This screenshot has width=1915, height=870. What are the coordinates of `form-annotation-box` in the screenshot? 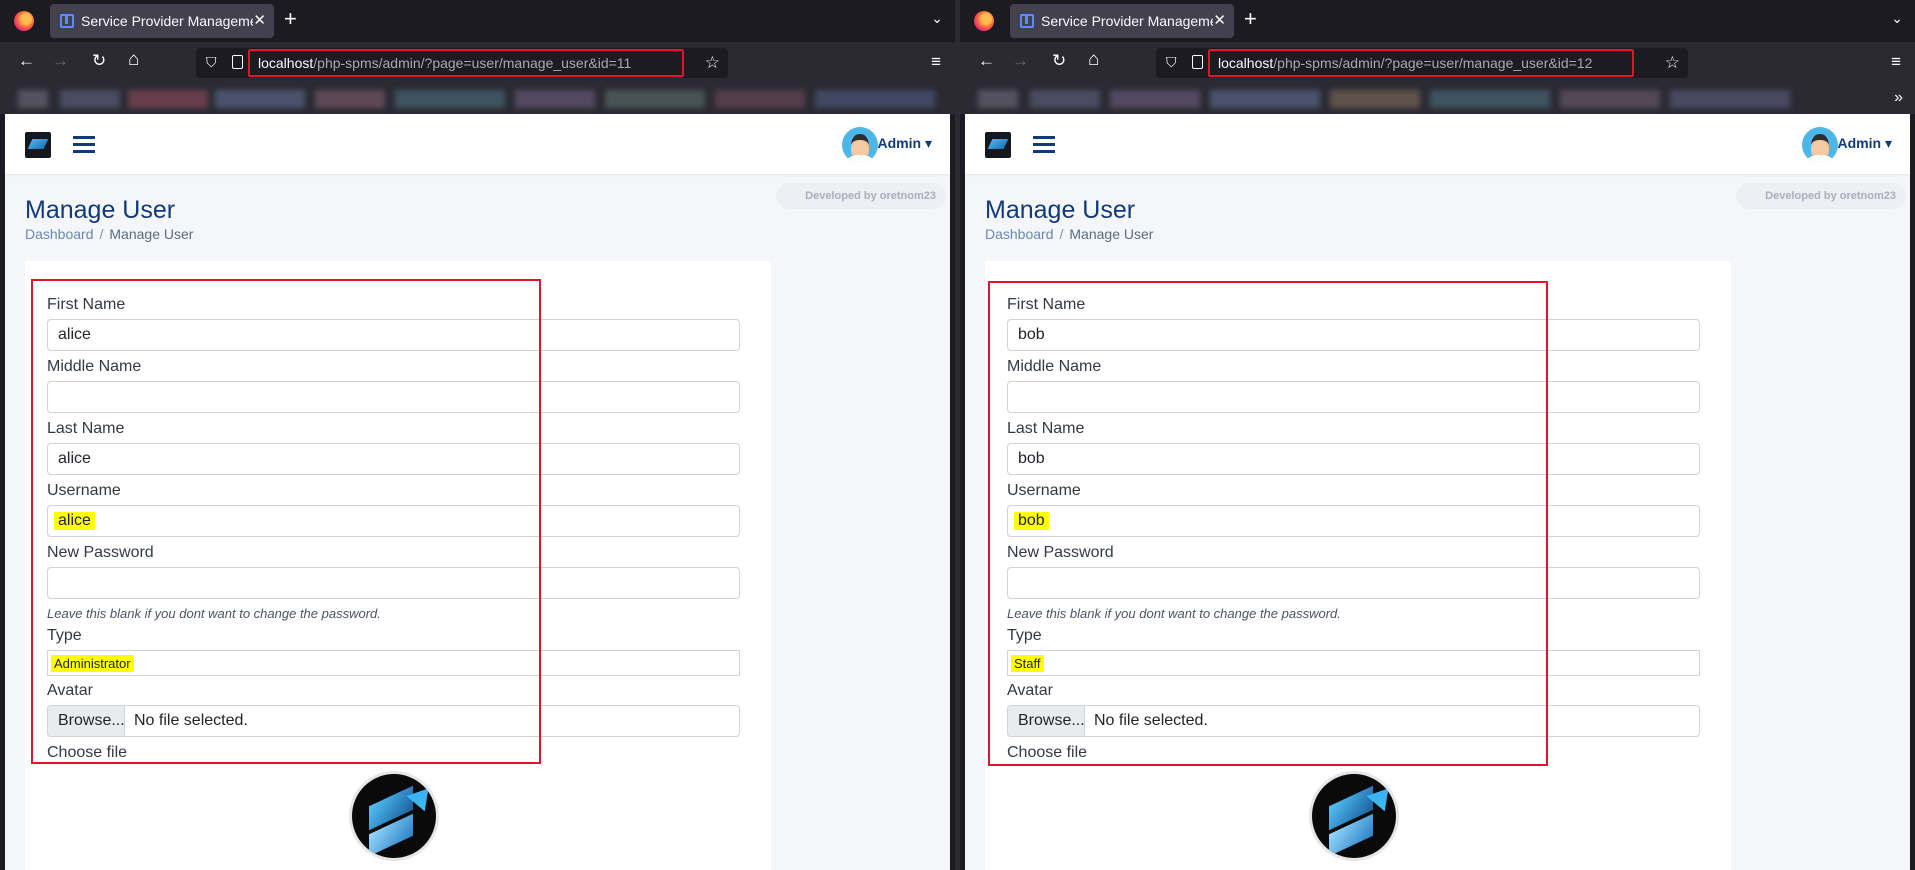 It's located at (286, 521).